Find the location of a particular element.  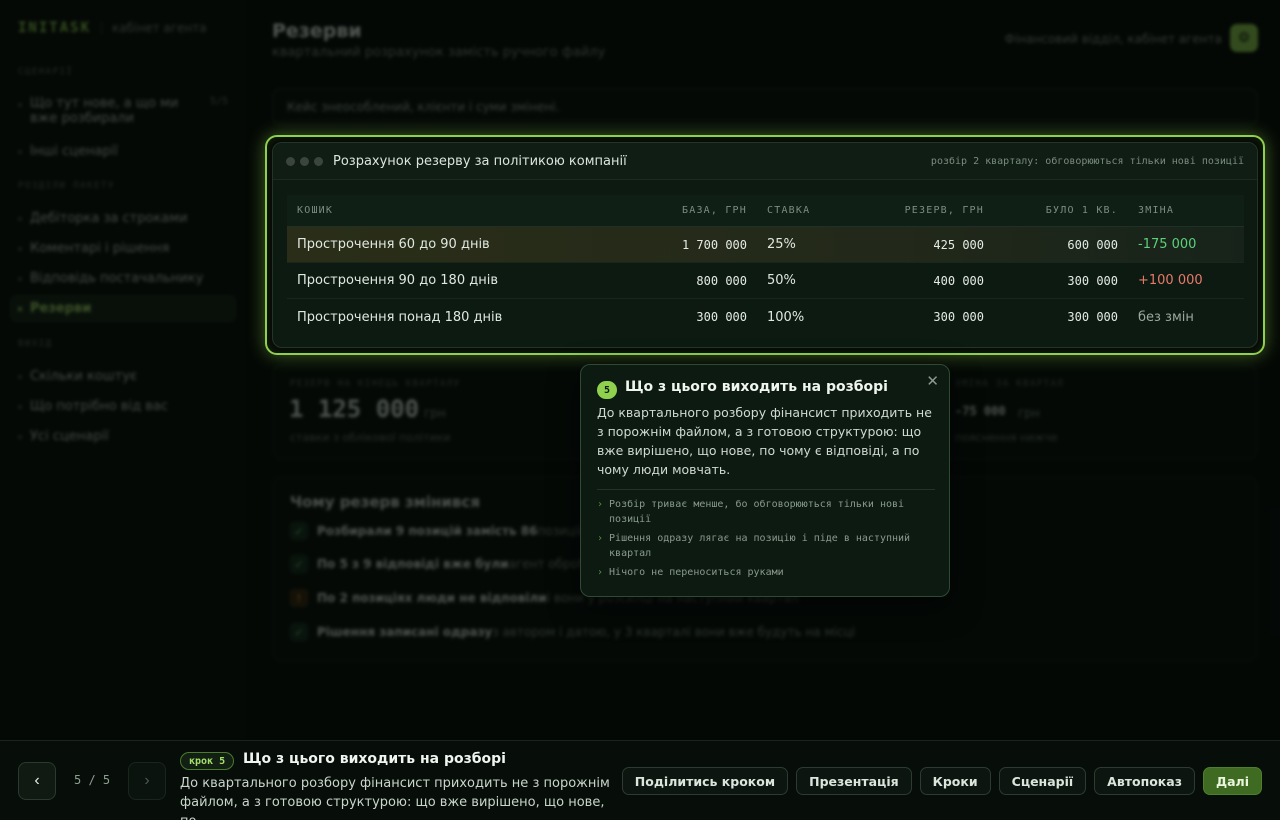

cell-base: 300 000 is located at coordinates (721, 317).